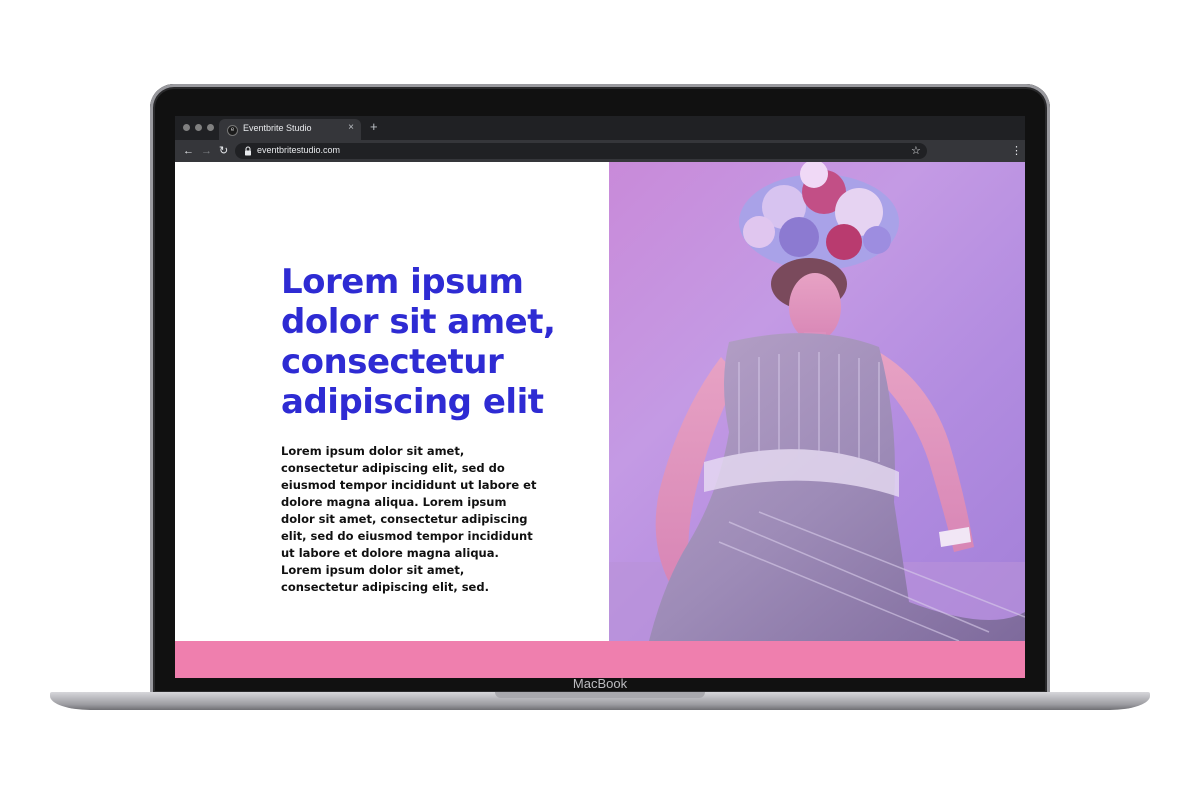 This screenshot has width=1200, height=800. What do you see at coordinates (374, 126) in the screenshot?
I see `new-tab-button: +` at bounding box center [374, 126].